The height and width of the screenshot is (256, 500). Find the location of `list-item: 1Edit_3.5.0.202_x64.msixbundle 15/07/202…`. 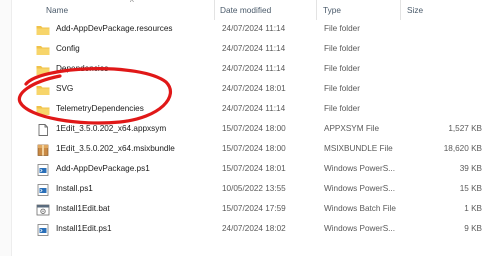

list-item: 1Edit_3.5.0.202_x64.msixbundle 15/07/202… is located at coordinates (250, 150).